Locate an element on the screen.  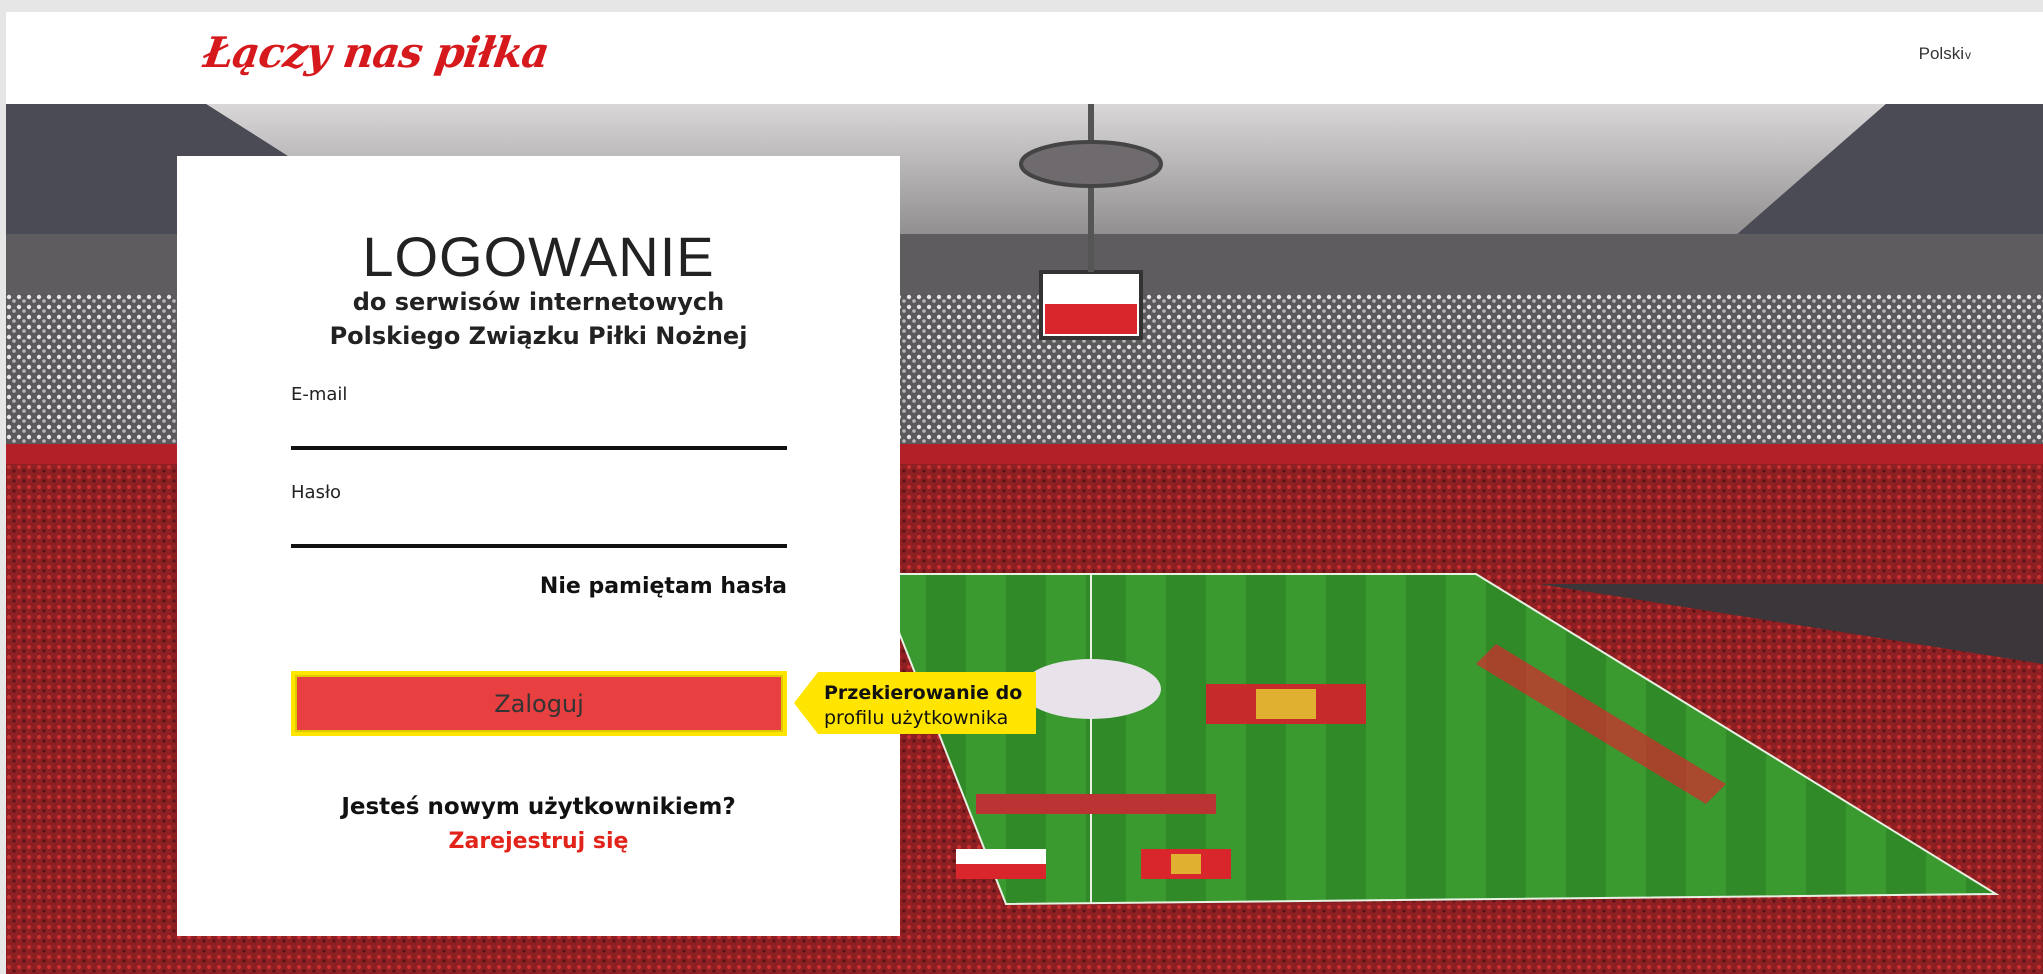
login-button: Zaloguj is located at coordinates (539, 703).